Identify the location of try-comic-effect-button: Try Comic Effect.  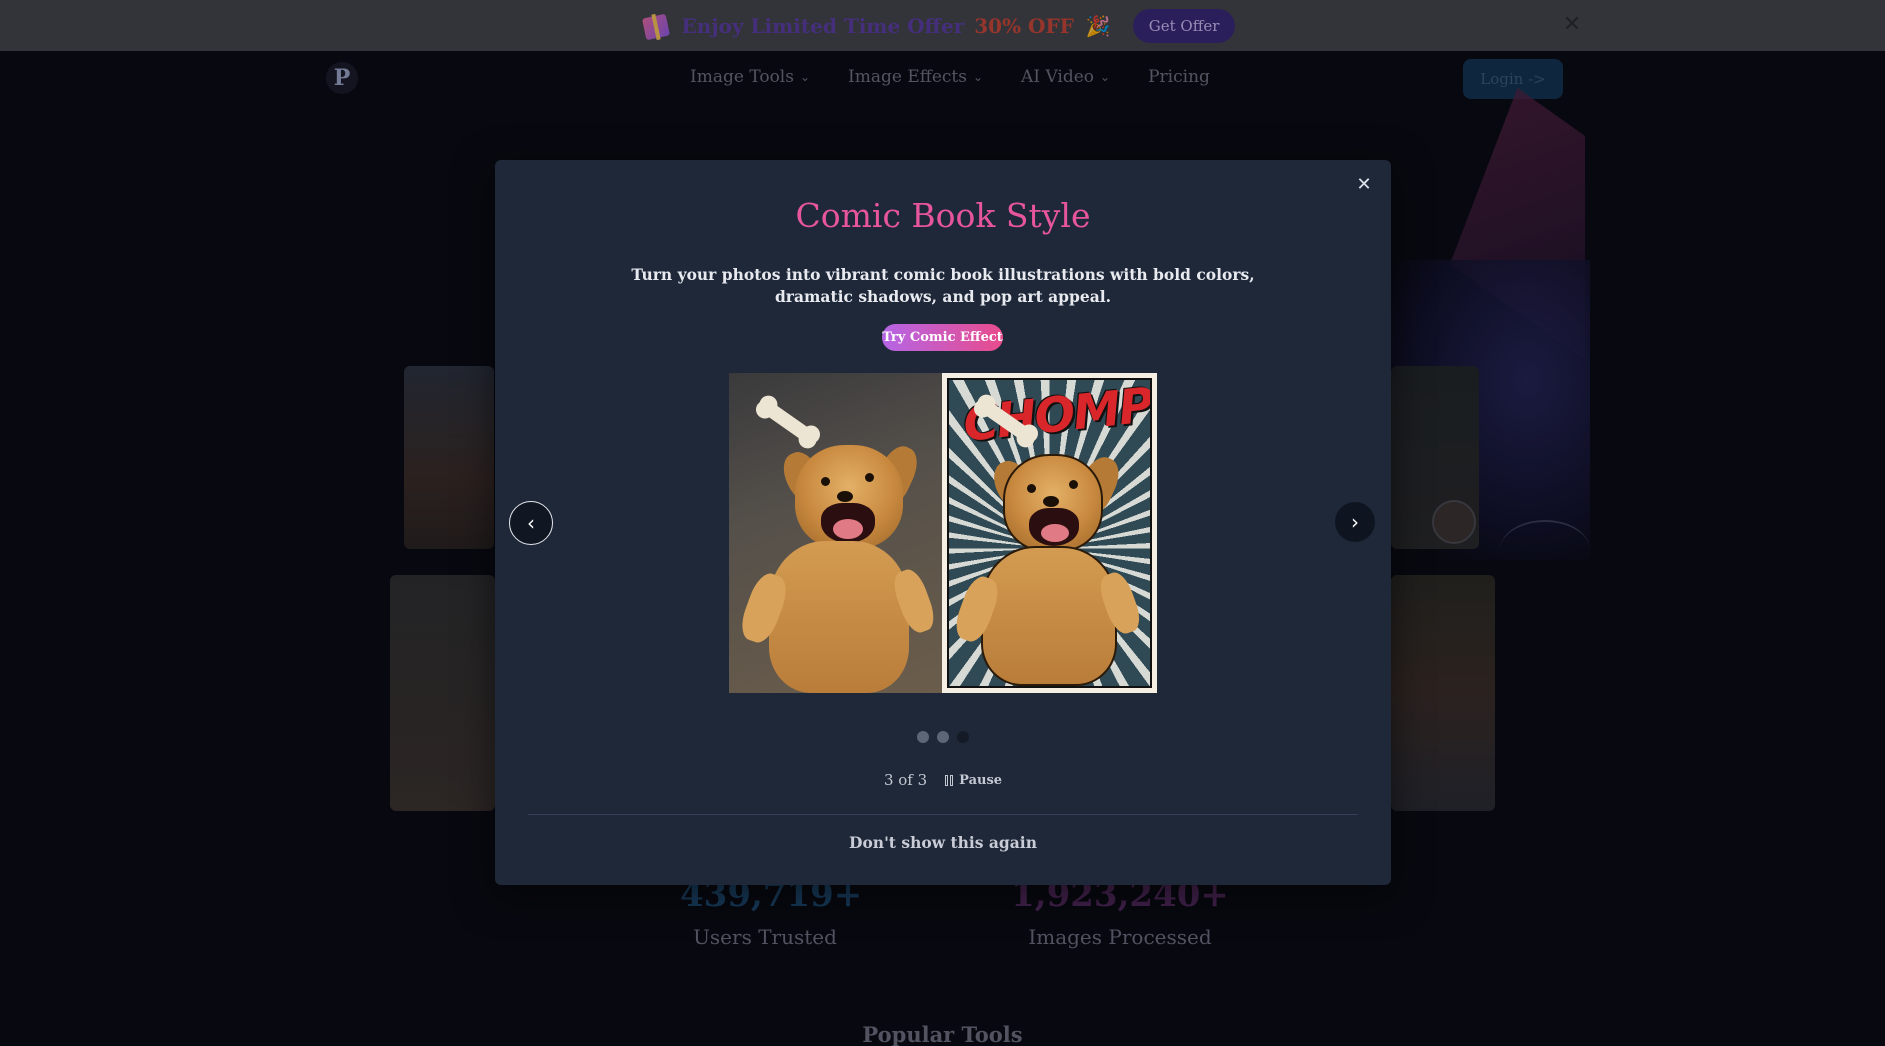
(942, 337).